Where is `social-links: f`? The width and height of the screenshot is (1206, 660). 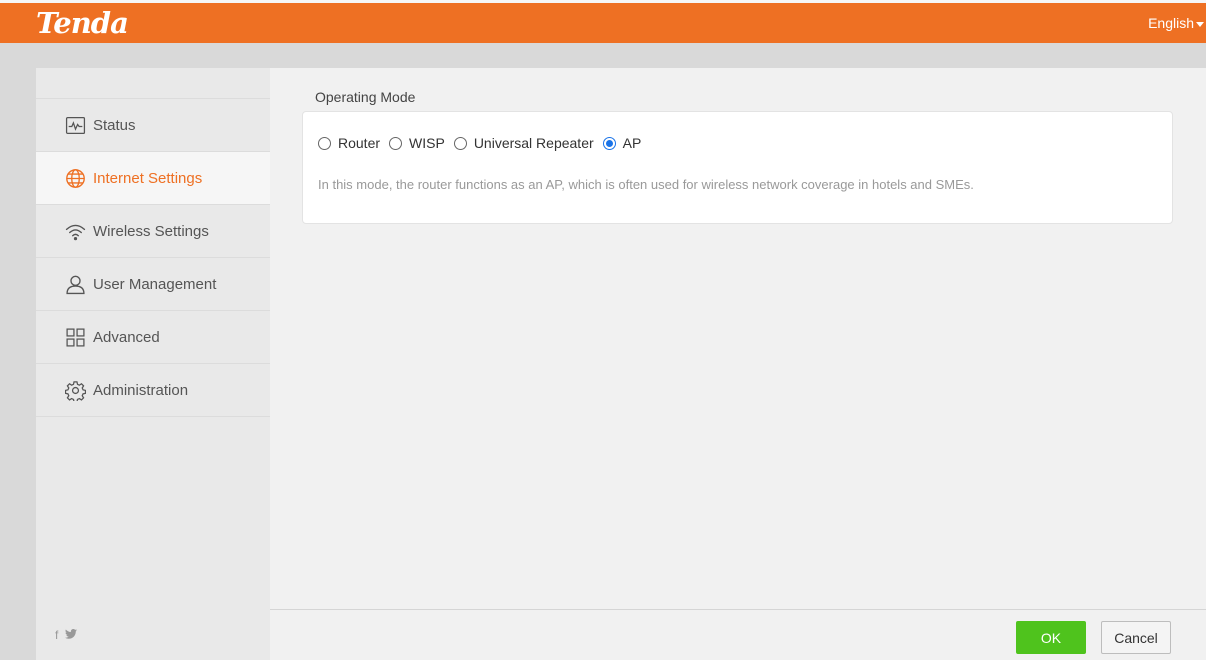 social-links: f is located at coordinates (66, 635).